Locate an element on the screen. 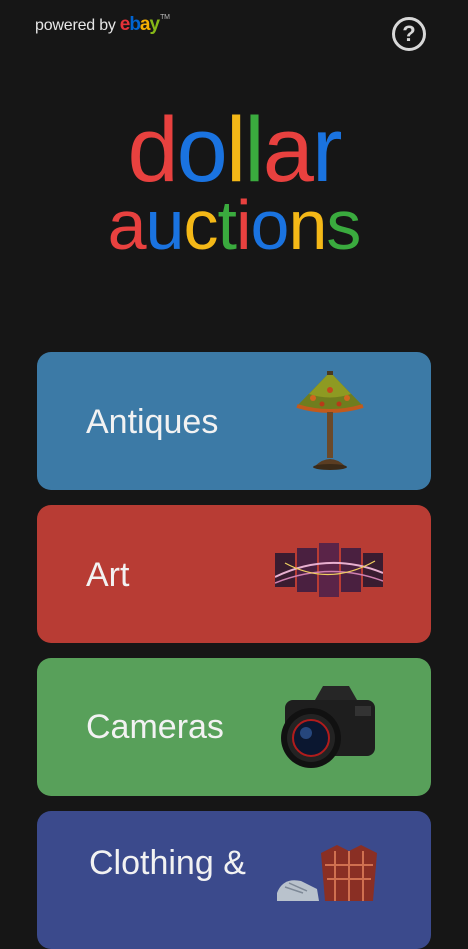 The image size is (468, 949). ebay-letter: b is located at coordinates (135, 24).